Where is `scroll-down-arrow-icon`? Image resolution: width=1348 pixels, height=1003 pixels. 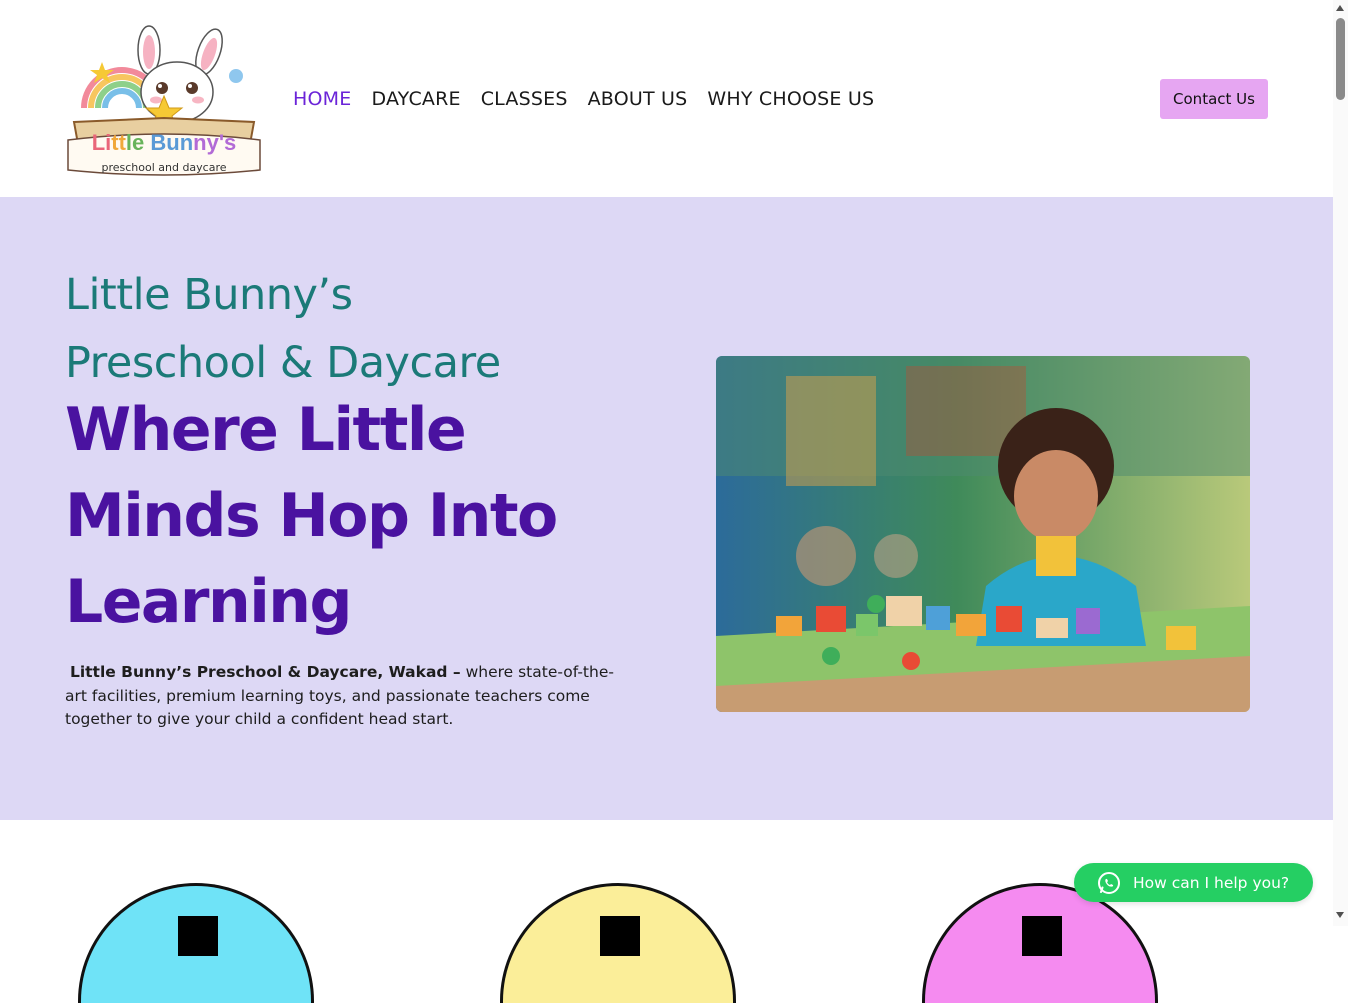 scroll-down-arrow-icon is located at coordinates (1340, 915).